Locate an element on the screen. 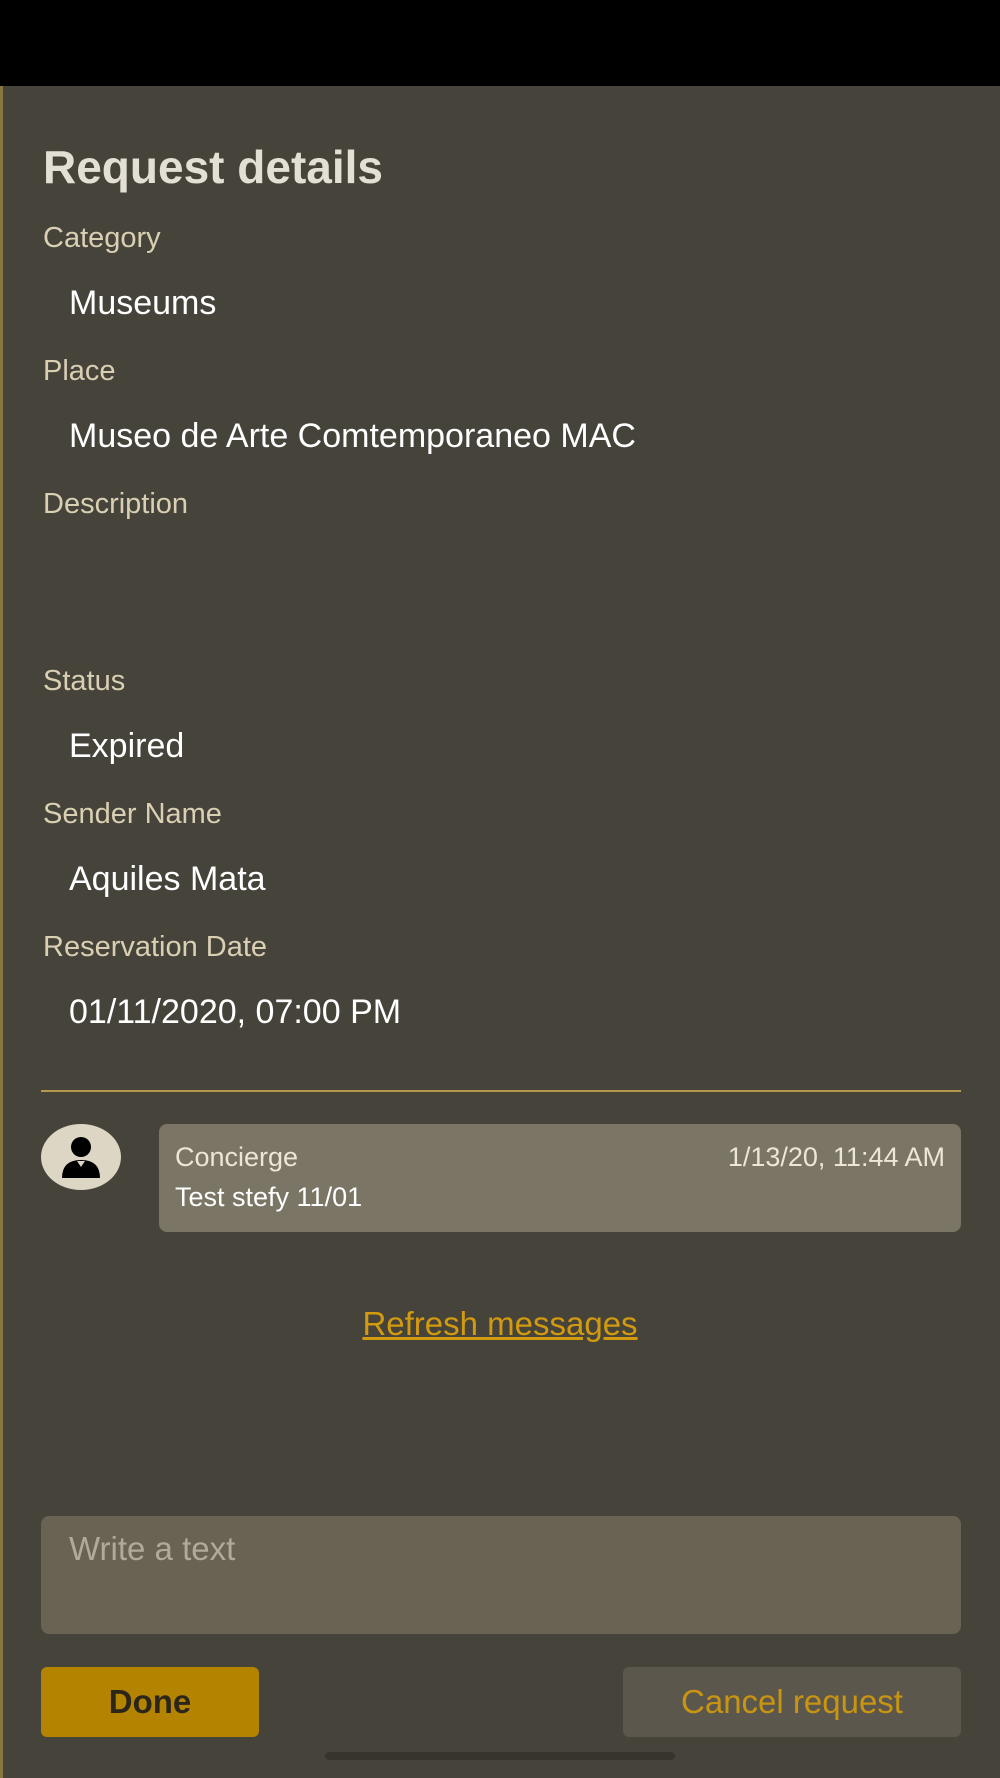 The height and width of the screenshot is (1778, 1000). message-input is located at coordinates (501, 1575).